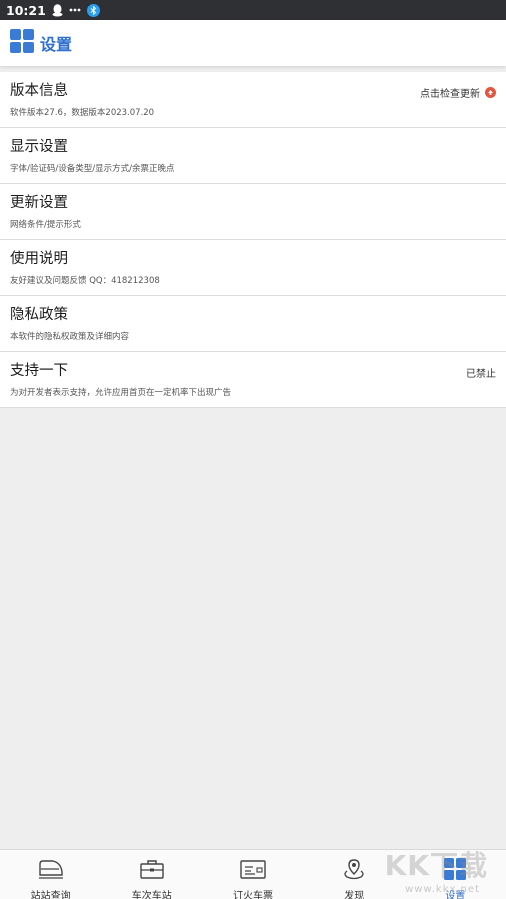 The image size is (506, 899). Describe the element at coordinates (450, 94) in the screenshot. I see `check-update-label: 点击检查更新` at that location.